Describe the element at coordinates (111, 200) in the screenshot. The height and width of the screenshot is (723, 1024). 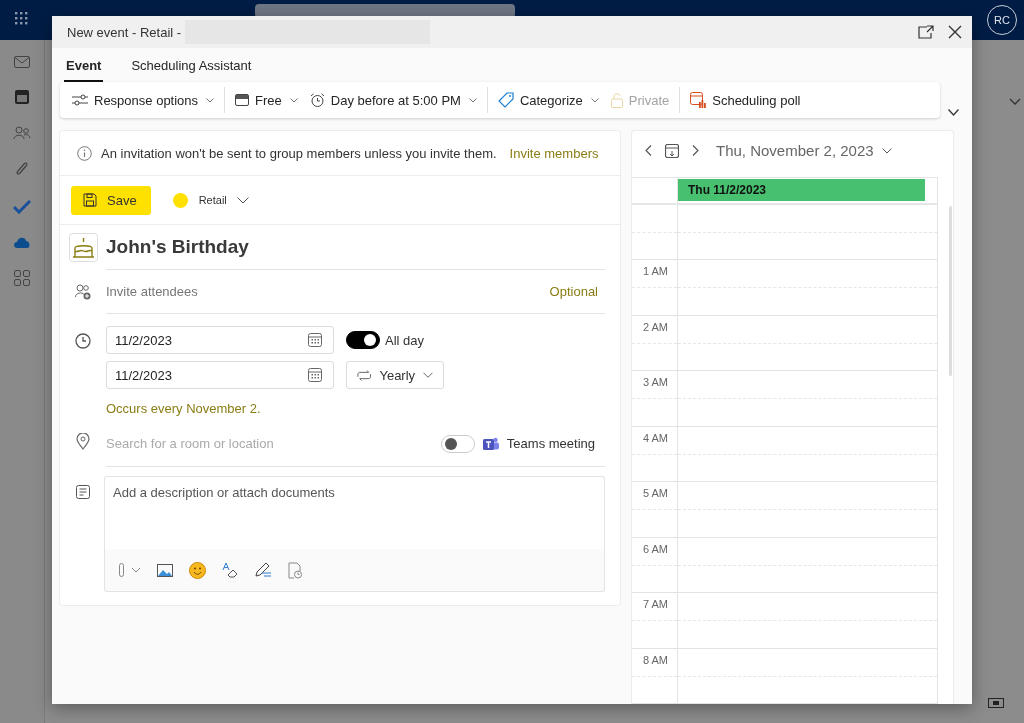
I see `save-button: Save` at that location.